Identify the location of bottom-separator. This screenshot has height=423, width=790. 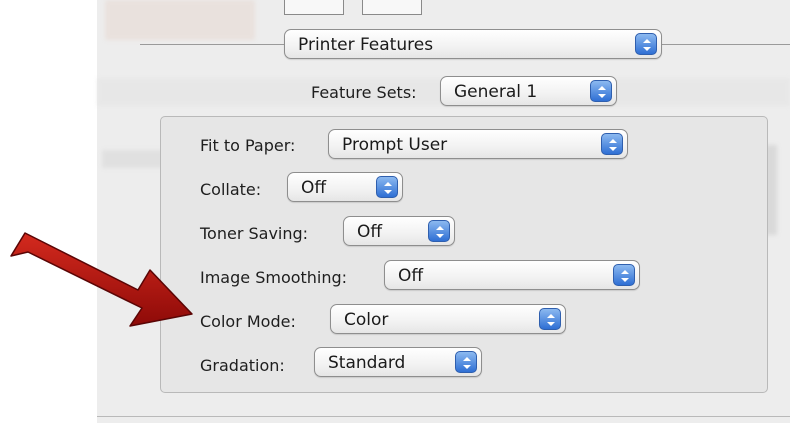
(443, 416).